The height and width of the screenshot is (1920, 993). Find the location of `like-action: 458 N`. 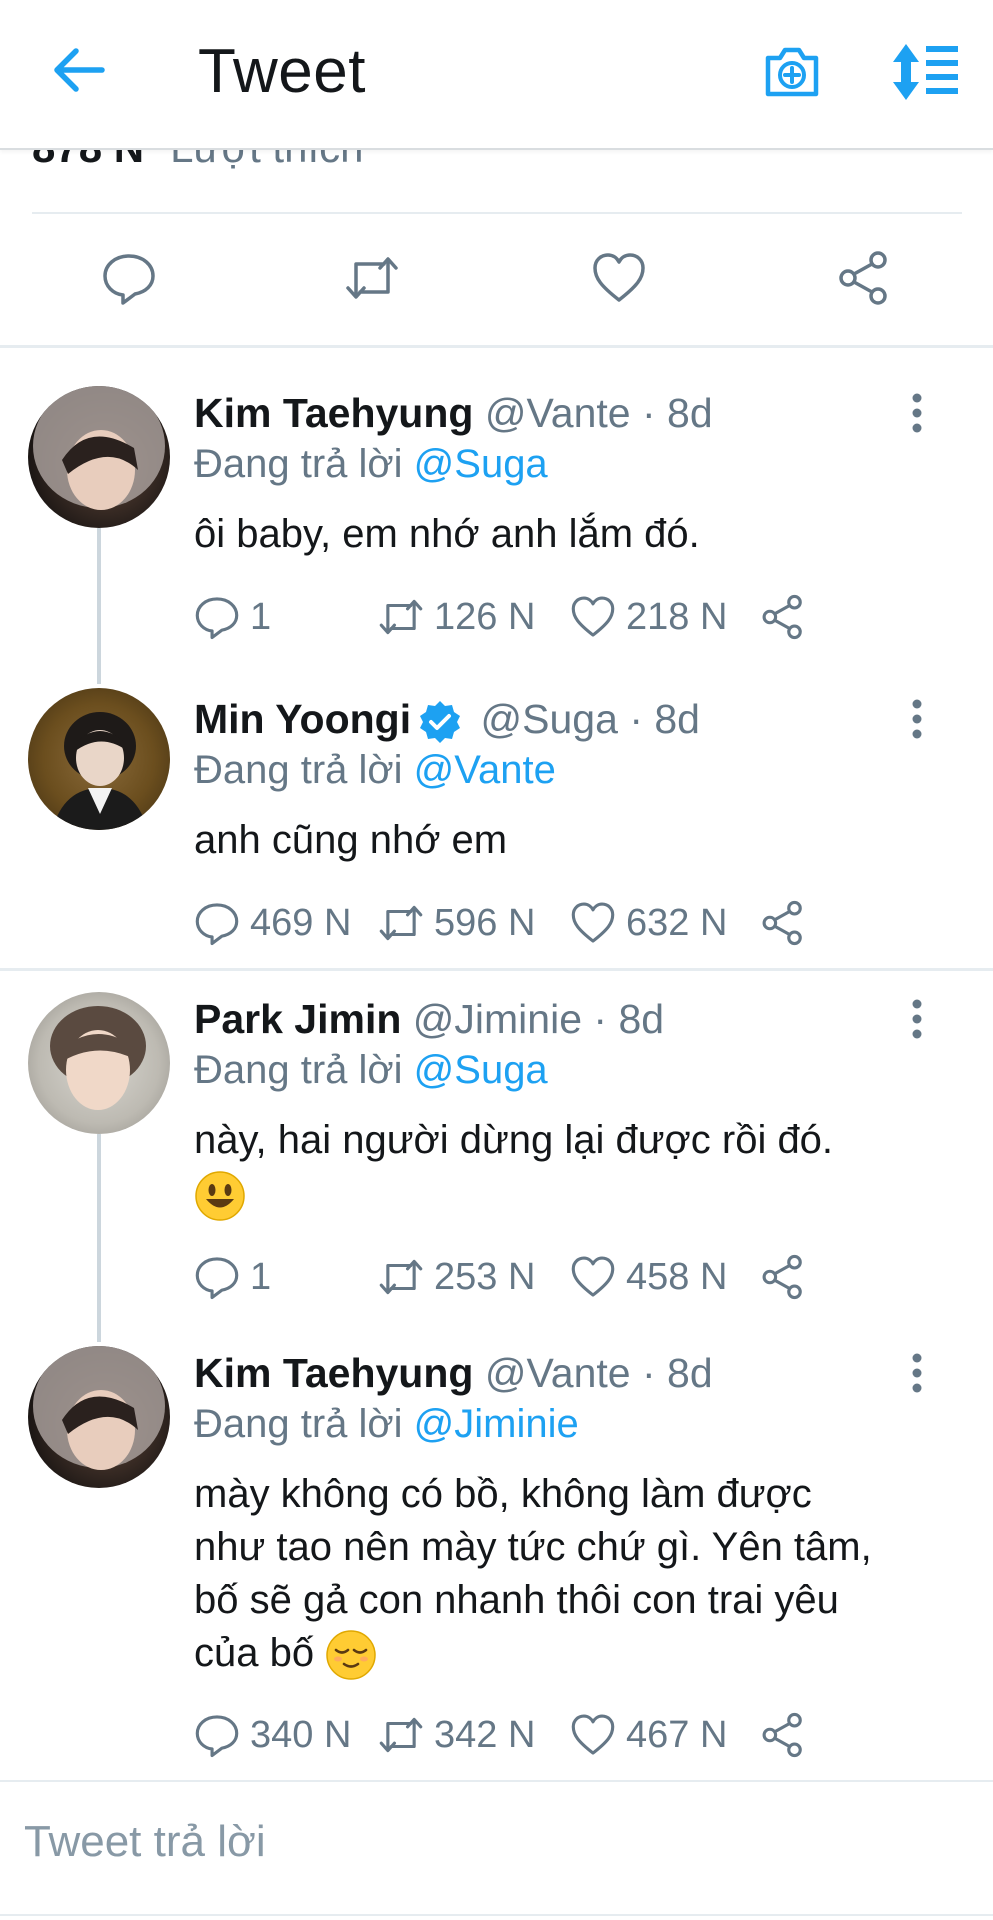

like-action: 458 N is located at coordinates (648, 1277).